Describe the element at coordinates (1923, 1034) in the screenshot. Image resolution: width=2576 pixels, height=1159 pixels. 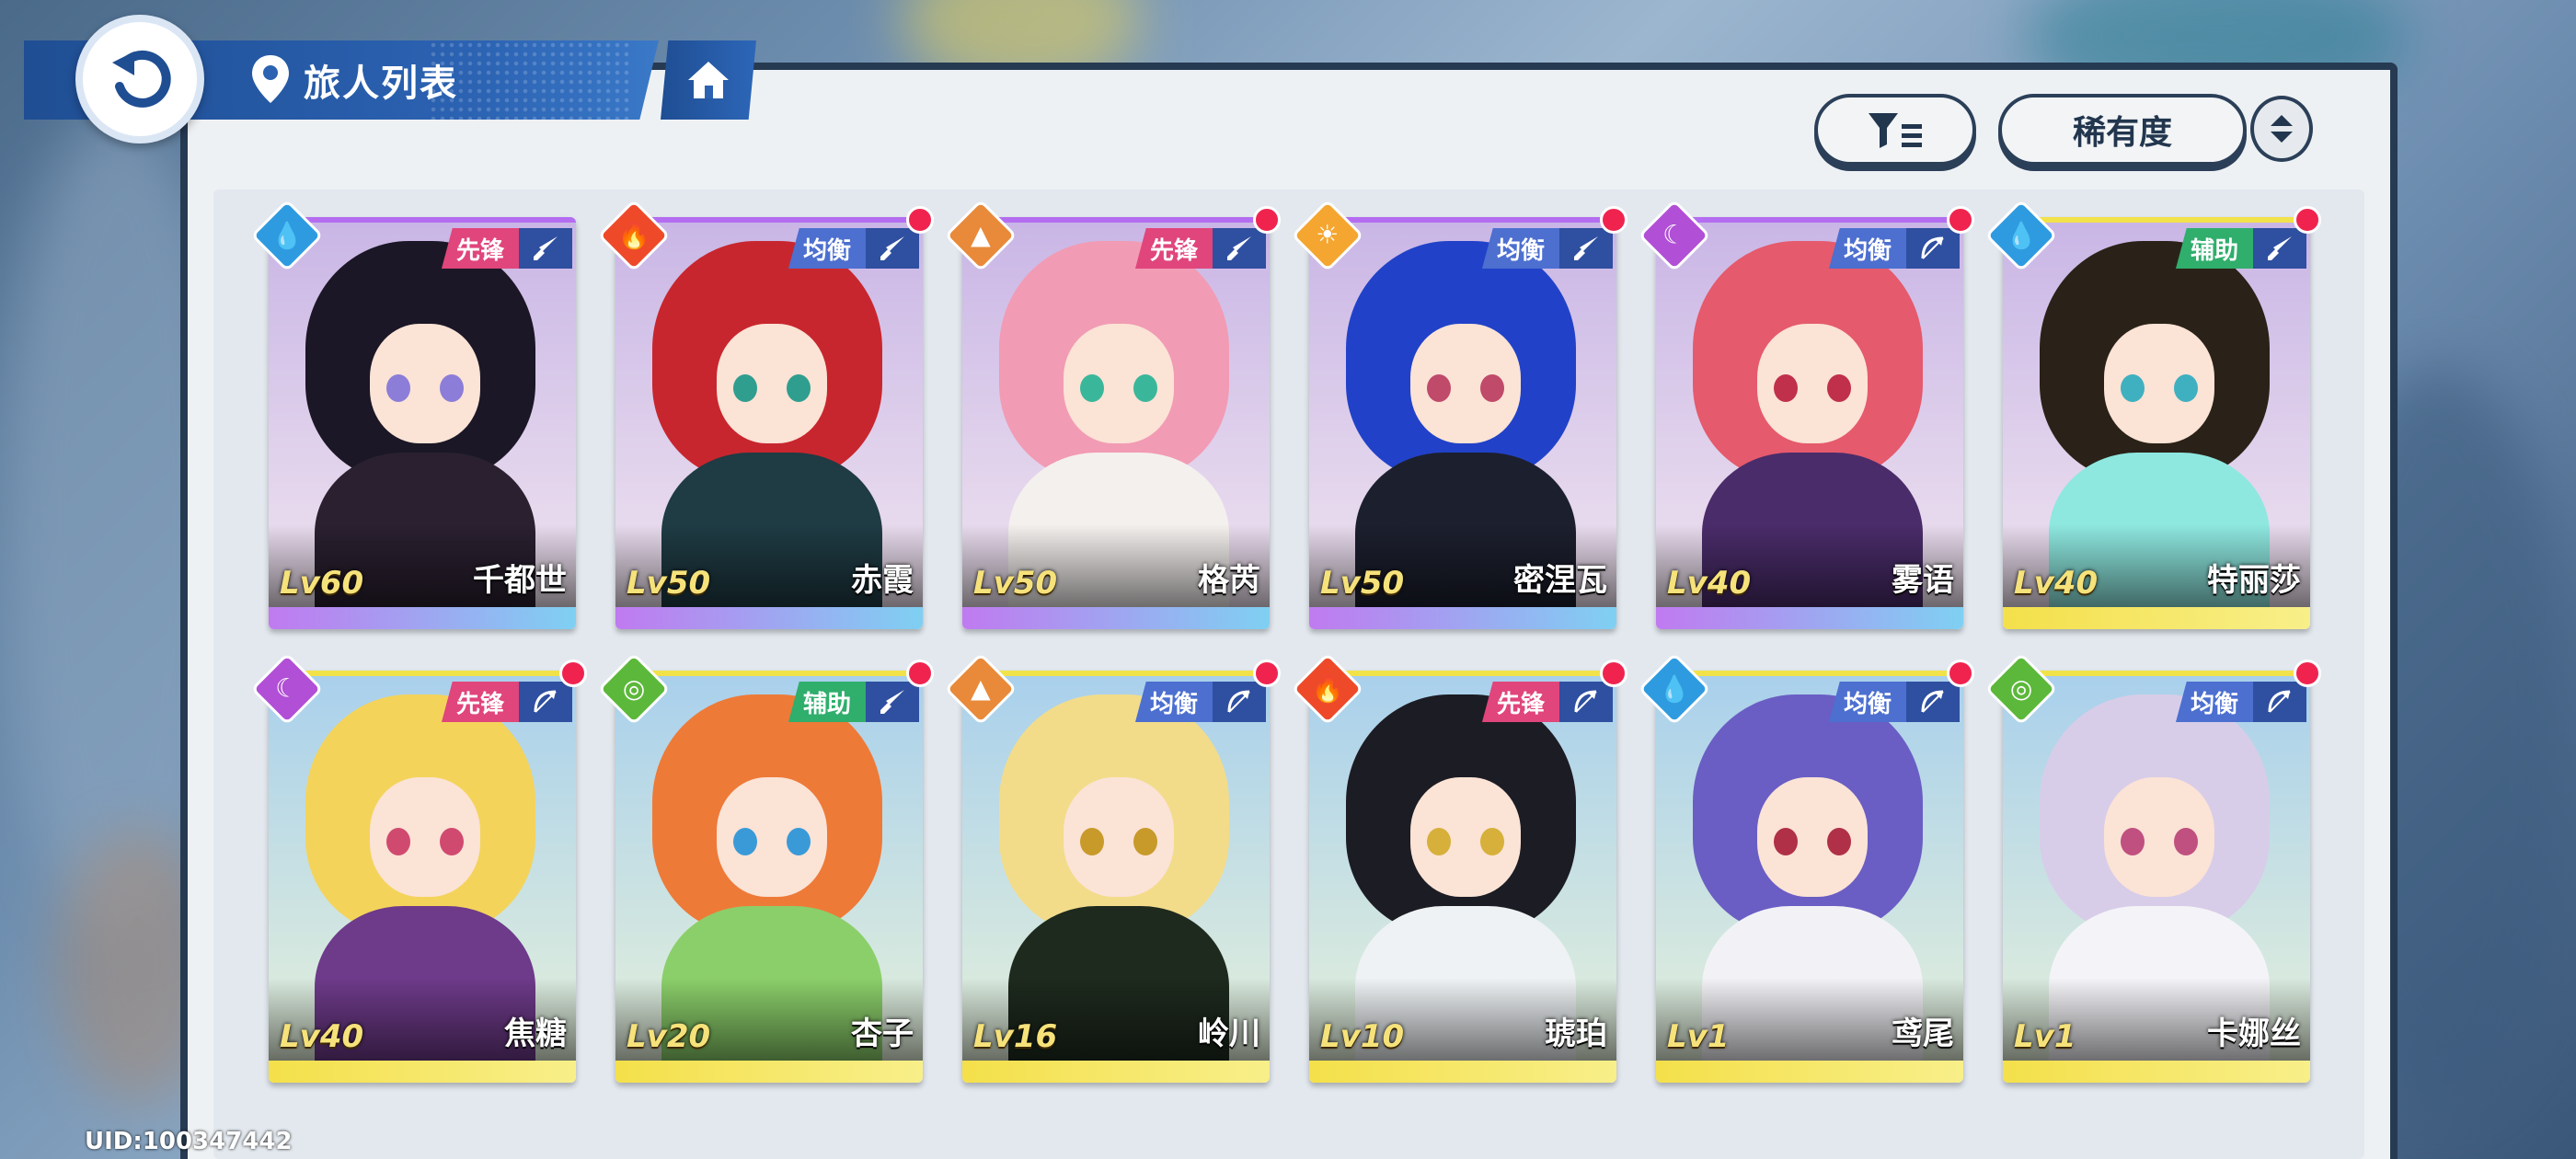
I see `character-name: 鸢尾` at that location.